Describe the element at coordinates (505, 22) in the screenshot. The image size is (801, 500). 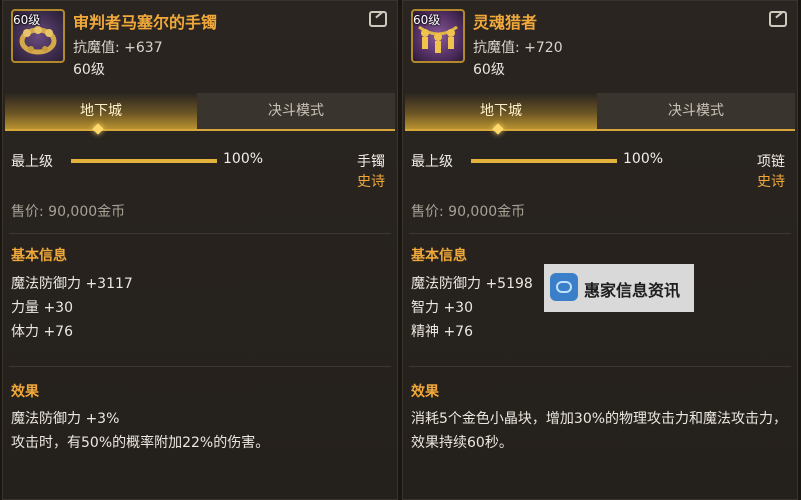
I see `item-name: 灵魂猎者` at that location.